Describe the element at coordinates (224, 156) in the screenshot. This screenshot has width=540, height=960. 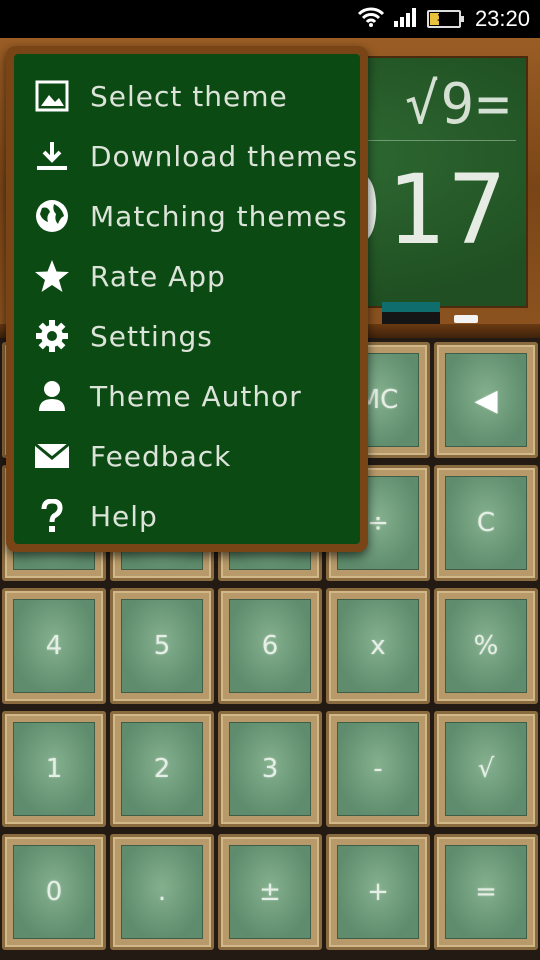
I see `menu-item-label: Download themes` at that location.